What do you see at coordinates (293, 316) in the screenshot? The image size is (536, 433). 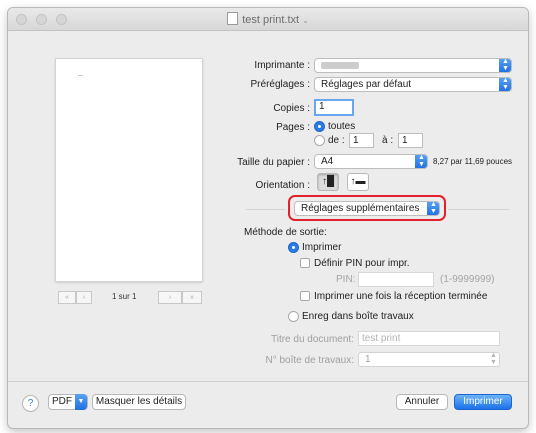 I see `store-in-box-radio` at bounding box center [293, 316].